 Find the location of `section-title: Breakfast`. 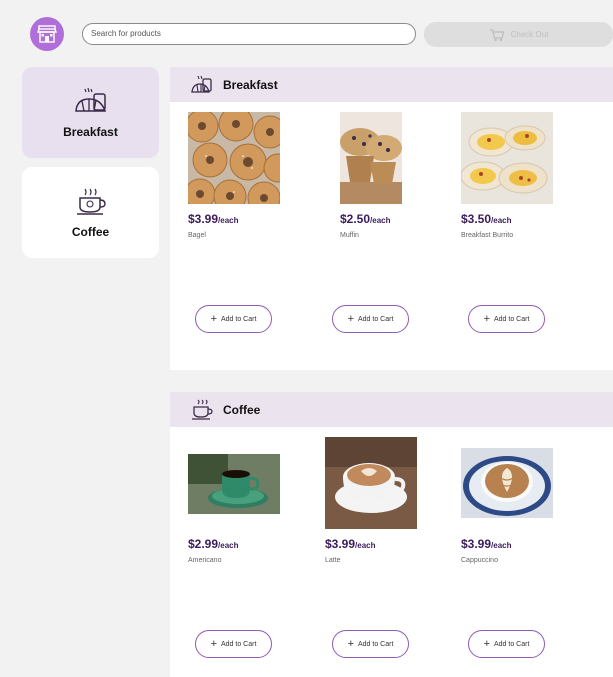

section-title: Breakfast is located at coordinates (250, 84).